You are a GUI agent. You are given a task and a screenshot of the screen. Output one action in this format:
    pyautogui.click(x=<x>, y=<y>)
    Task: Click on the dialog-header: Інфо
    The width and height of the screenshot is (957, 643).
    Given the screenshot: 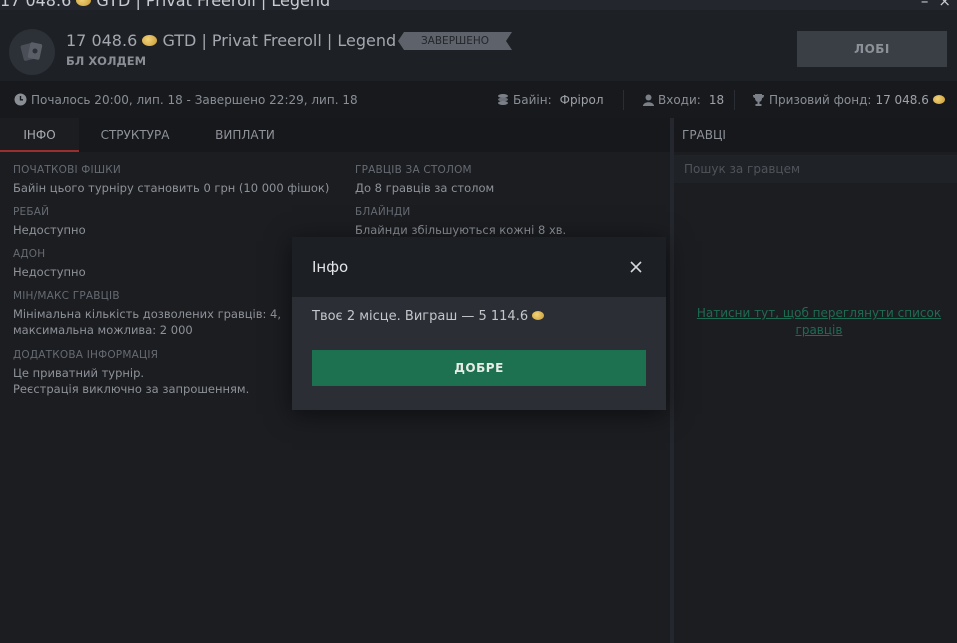 What is the action you would take?
    pyautogui.click(x=479, y=267)
    